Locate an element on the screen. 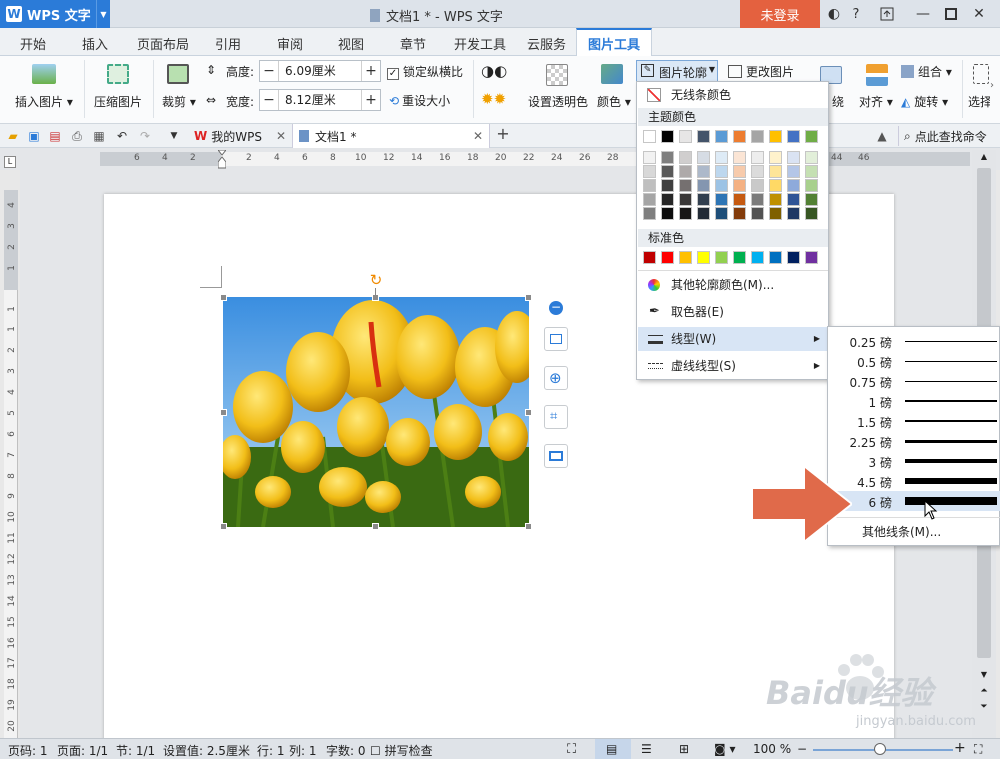  layout-options-button is located at coordinates (556, 339).